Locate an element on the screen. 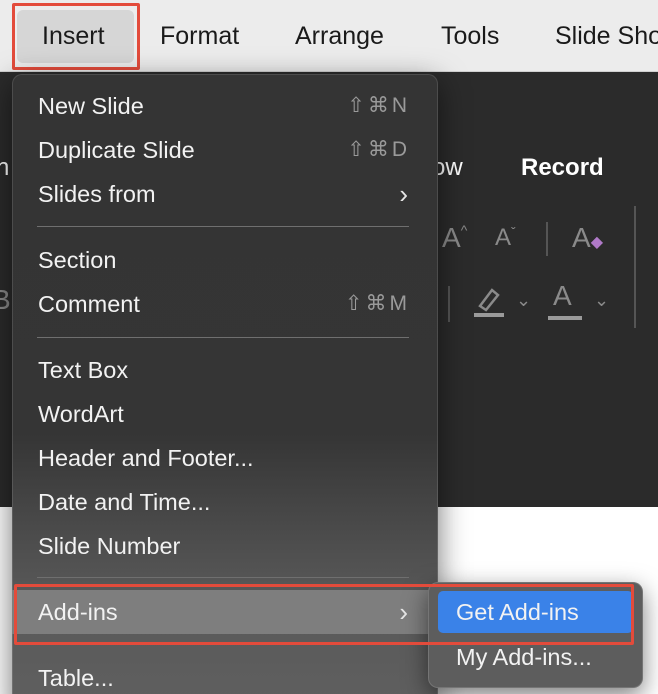 Image resolution: width=658 pixels, height=694 pixels. menu-item-duplicate-slide: Duplicate Slide ⇧⌘D is located at coordinates (225, 150).